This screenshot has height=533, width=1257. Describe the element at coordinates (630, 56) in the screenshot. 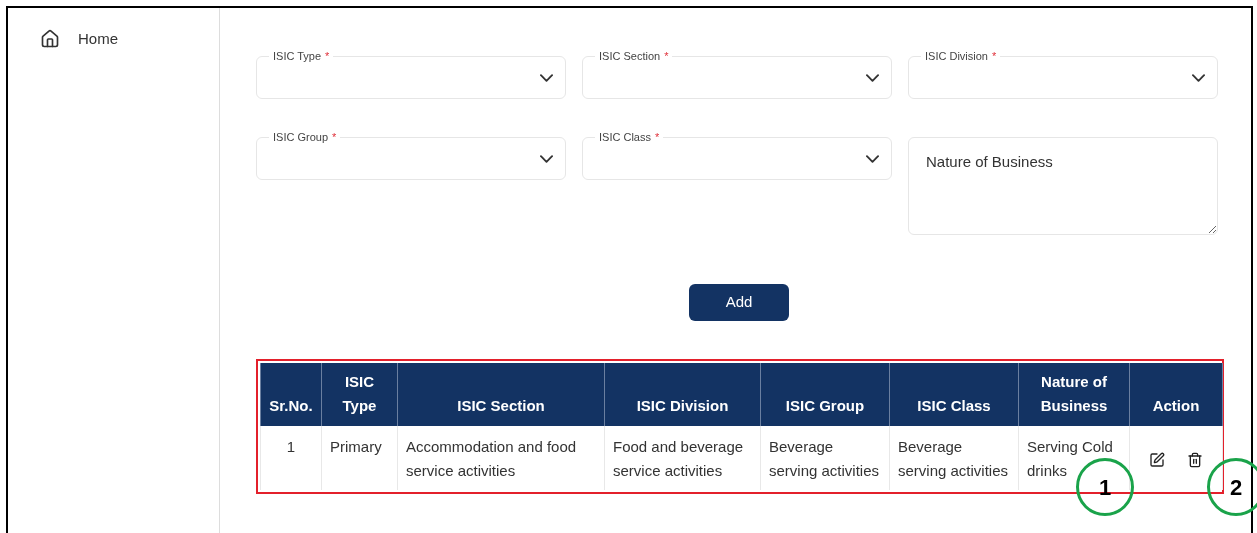

I see `field-label: ISIC Section` at that location.